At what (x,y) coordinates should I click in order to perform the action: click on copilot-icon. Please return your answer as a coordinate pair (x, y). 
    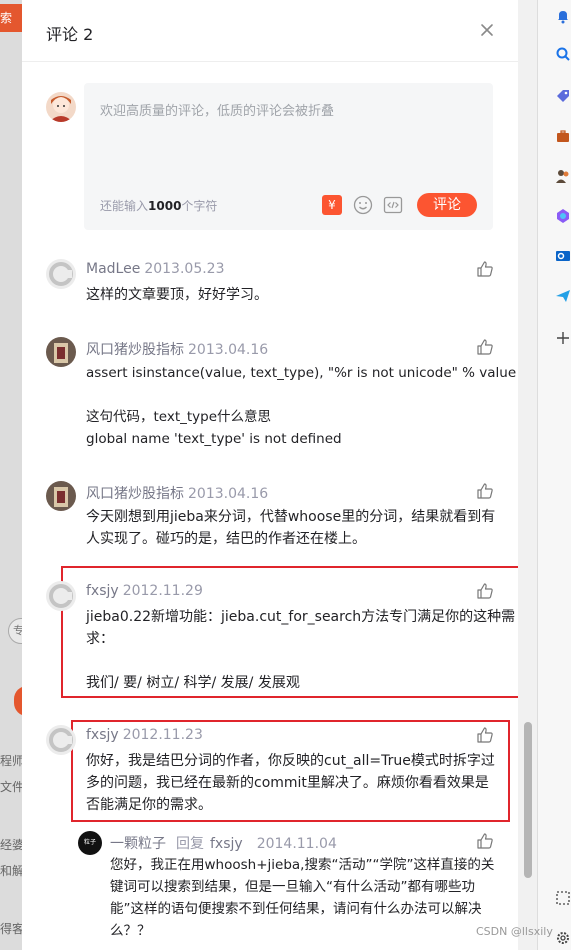
    Looking at the image, I should click on (563, 216).